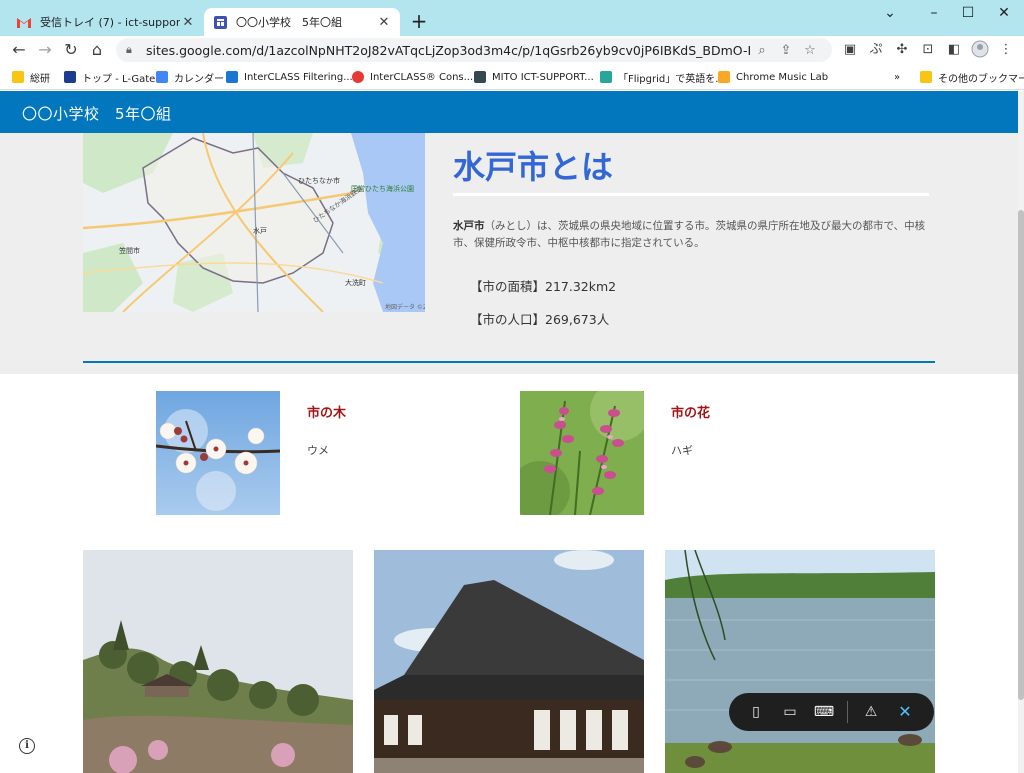  What do you see at coordinates (543, 286) in the screenshot?
I see `city-area: 【市の面積】217.32km2` at bounding box center [543, 286].